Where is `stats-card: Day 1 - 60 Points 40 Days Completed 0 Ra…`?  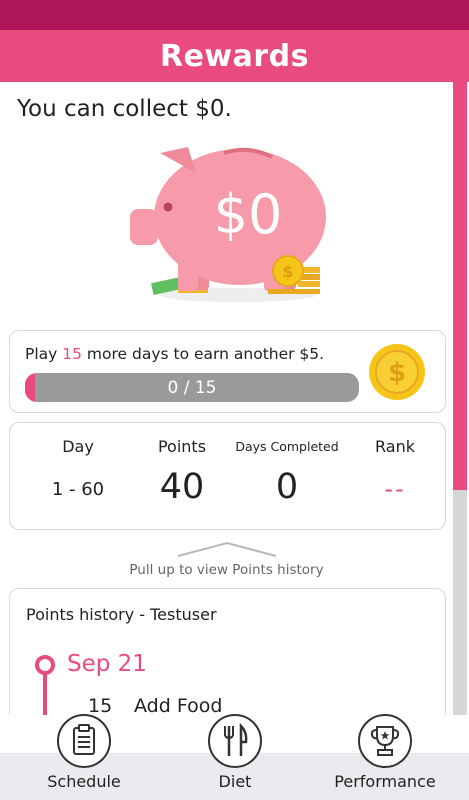
stats-card: Day 1 - 60 Points 40 Days Completed 0 Ra… is located at coordinates (227, 476).